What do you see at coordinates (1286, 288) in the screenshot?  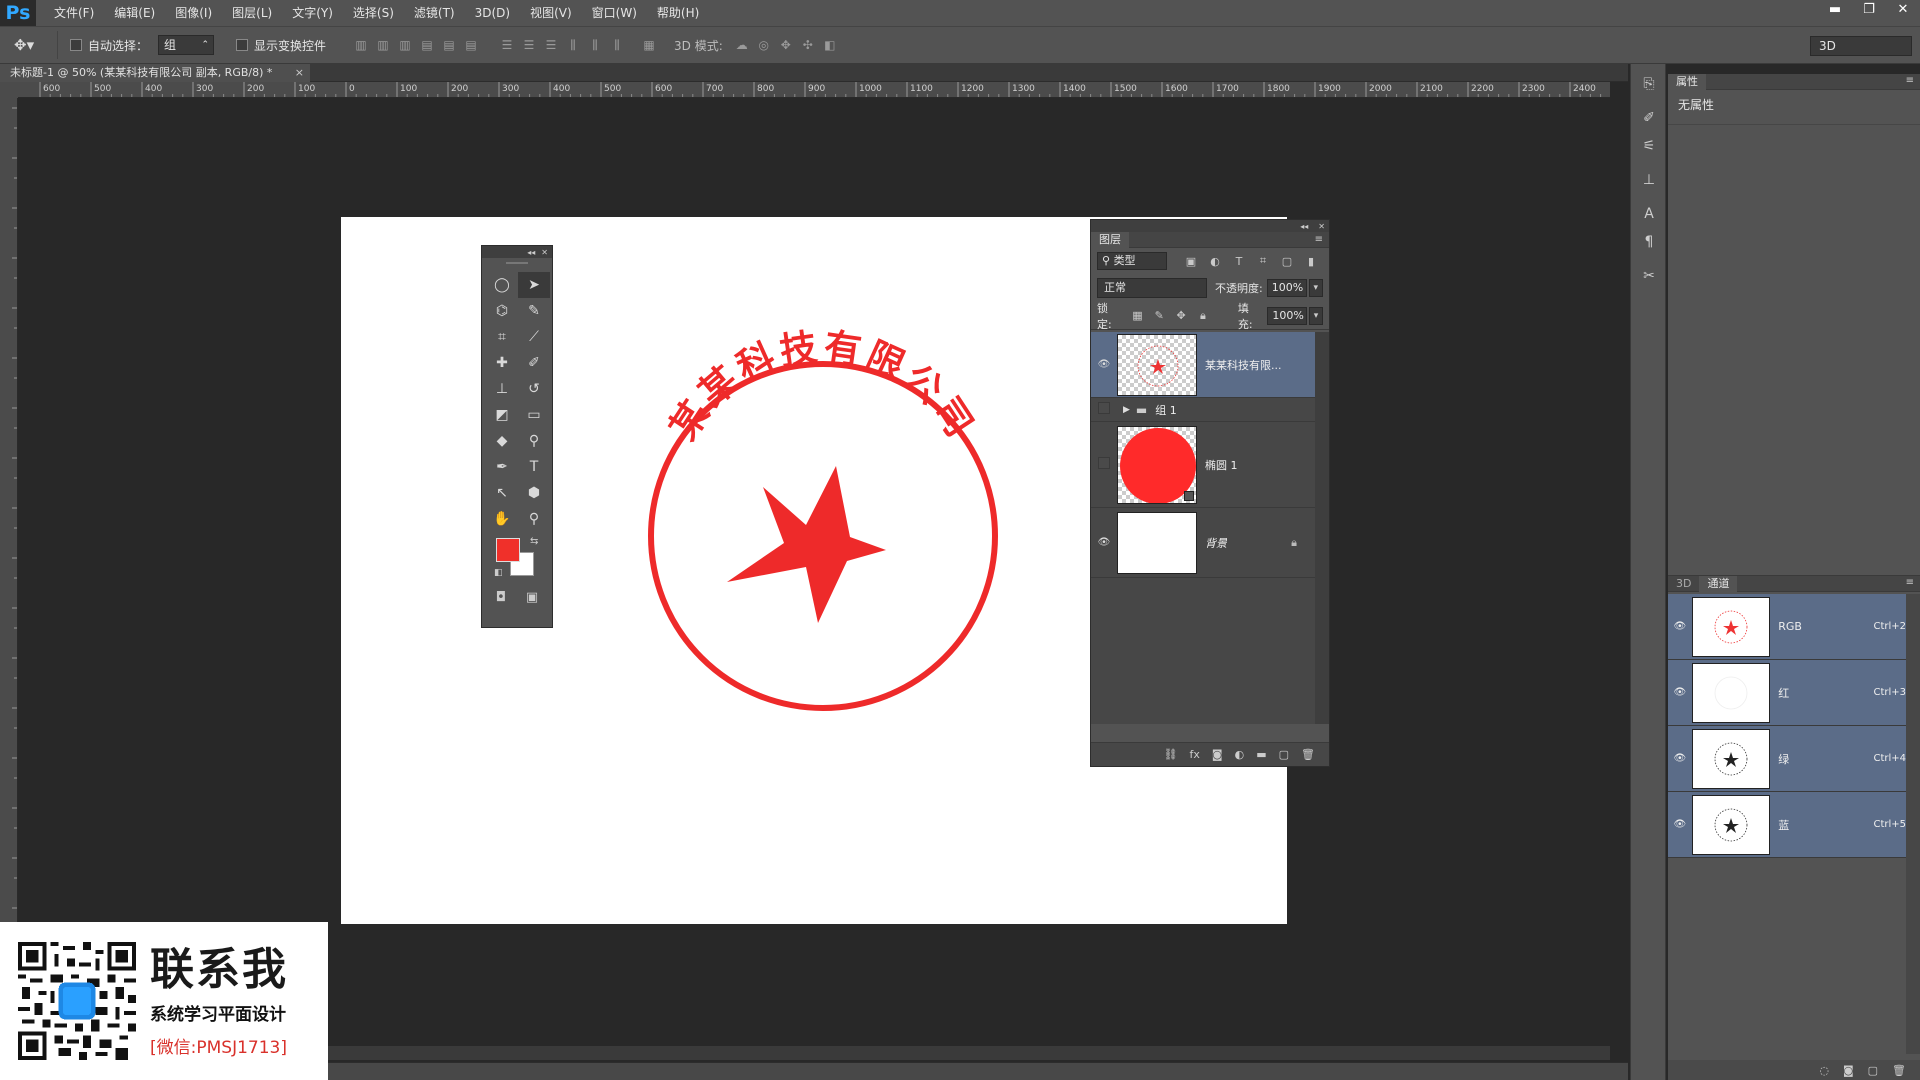 I see `opacity-input: 100%` at bounding box center [1286, 288].